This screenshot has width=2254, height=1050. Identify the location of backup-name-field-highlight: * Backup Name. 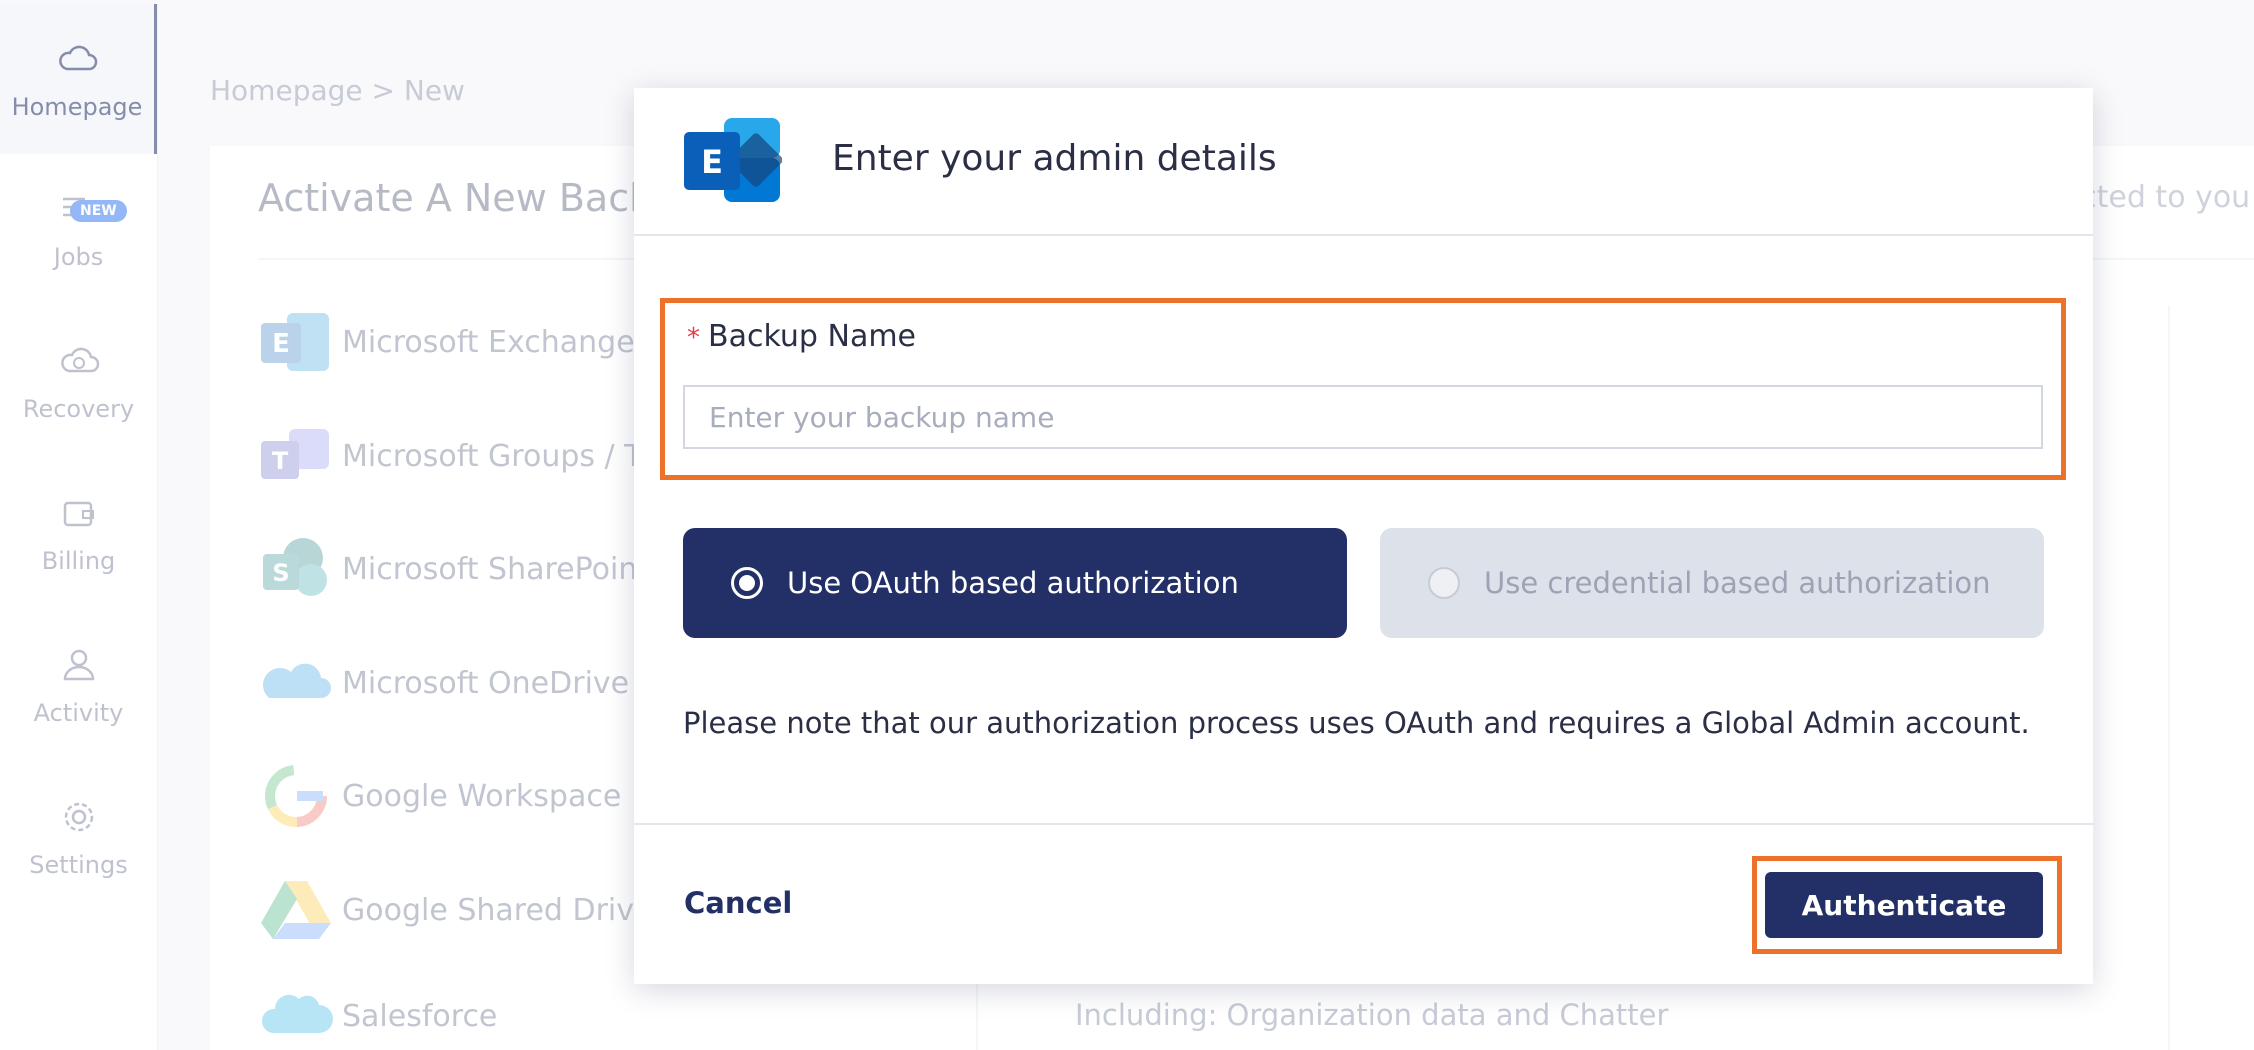
(1363, 389).